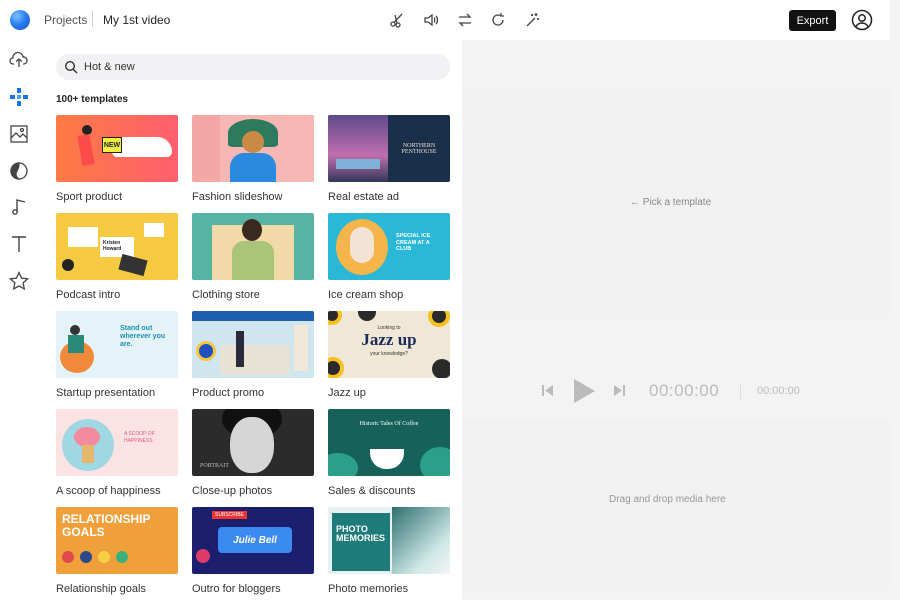 This screenshot has width=900, height=600. What do you see at coordinates (19, 60) in the screenshot?
I see `upload-icon` at bounding box center [19, 60].